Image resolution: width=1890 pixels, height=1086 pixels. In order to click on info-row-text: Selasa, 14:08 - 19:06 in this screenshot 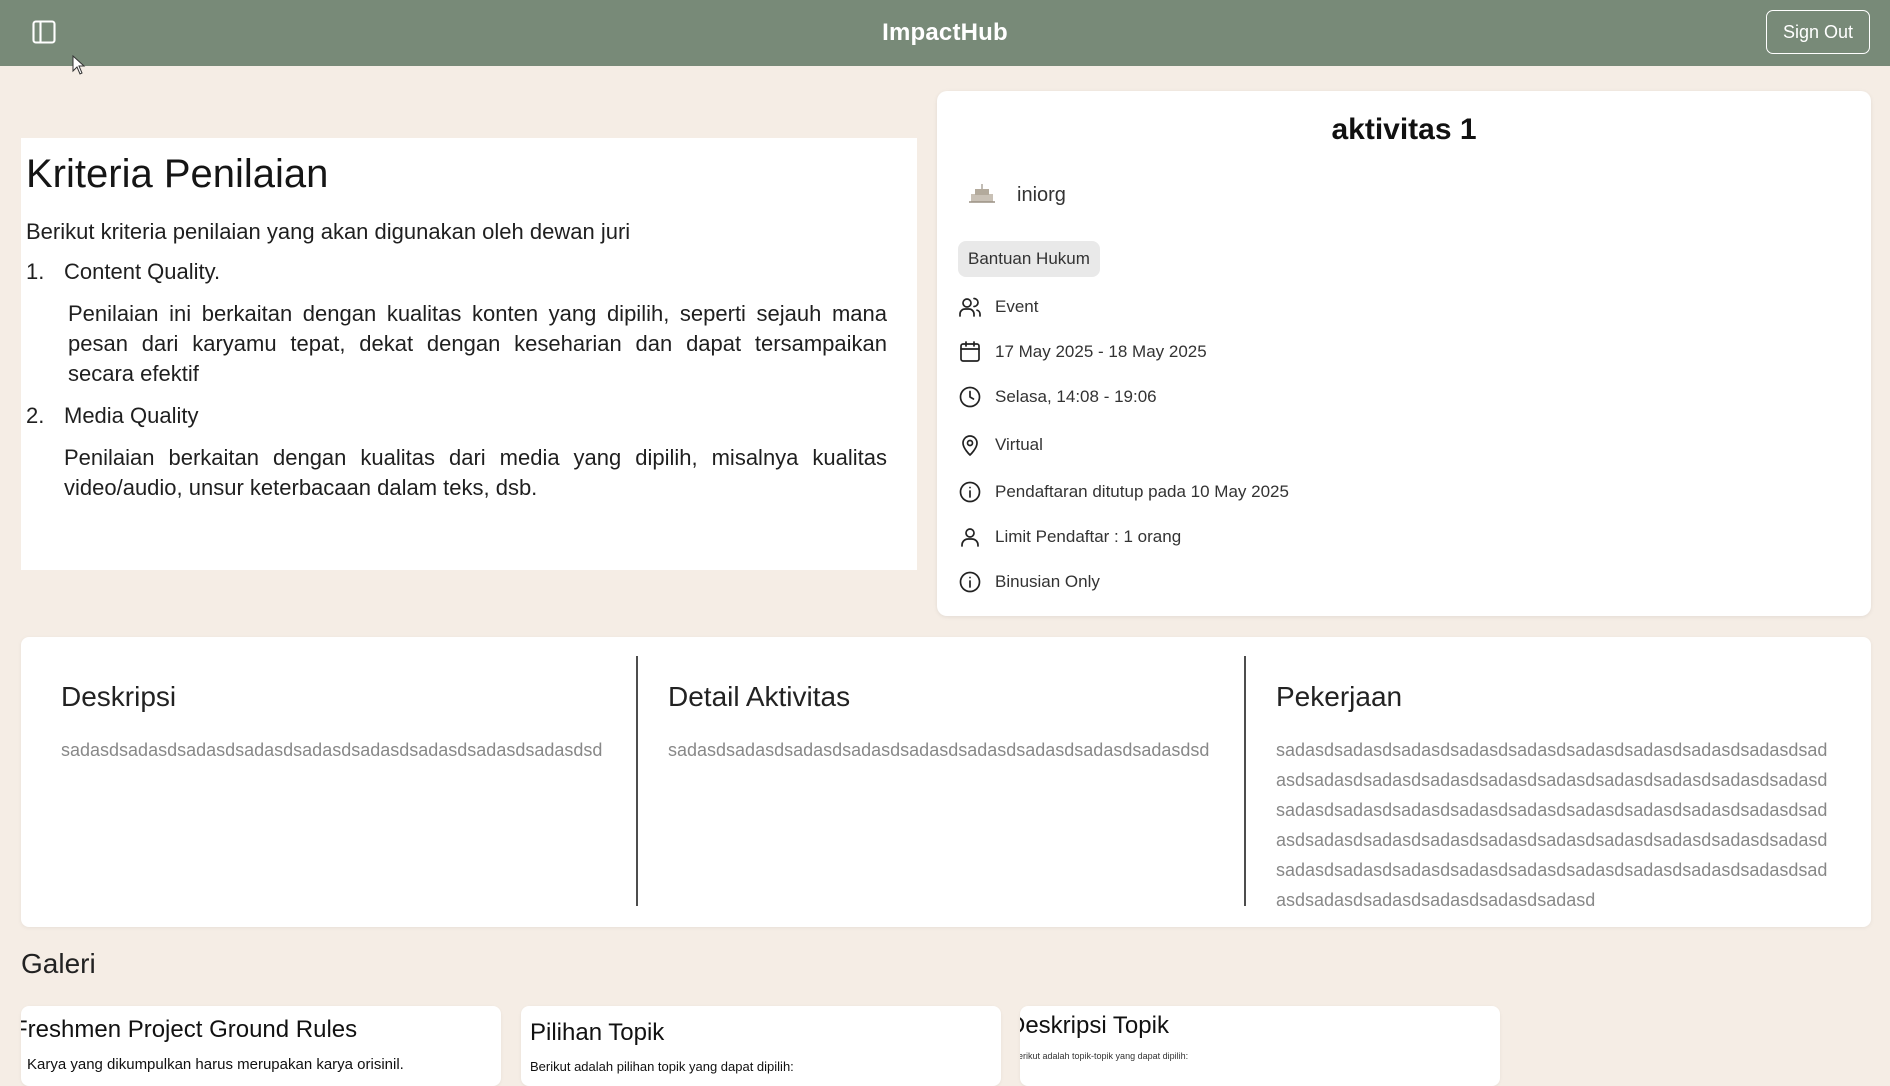, I will do `click(1076, 396)`.